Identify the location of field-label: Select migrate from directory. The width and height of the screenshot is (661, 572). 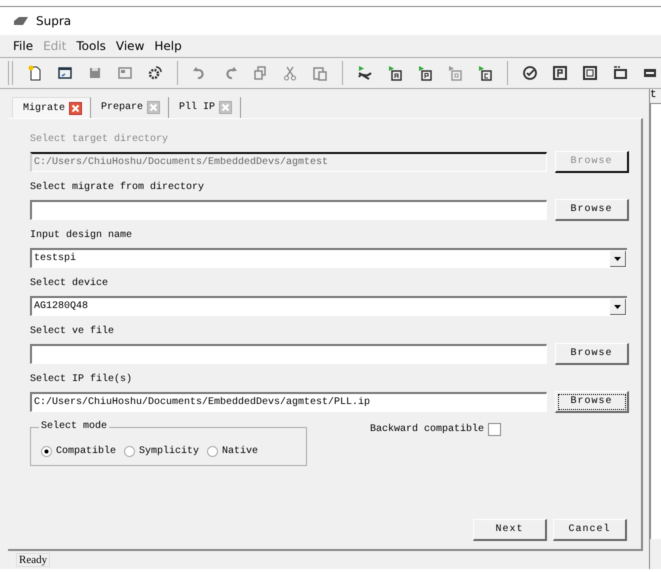
(117, 187).